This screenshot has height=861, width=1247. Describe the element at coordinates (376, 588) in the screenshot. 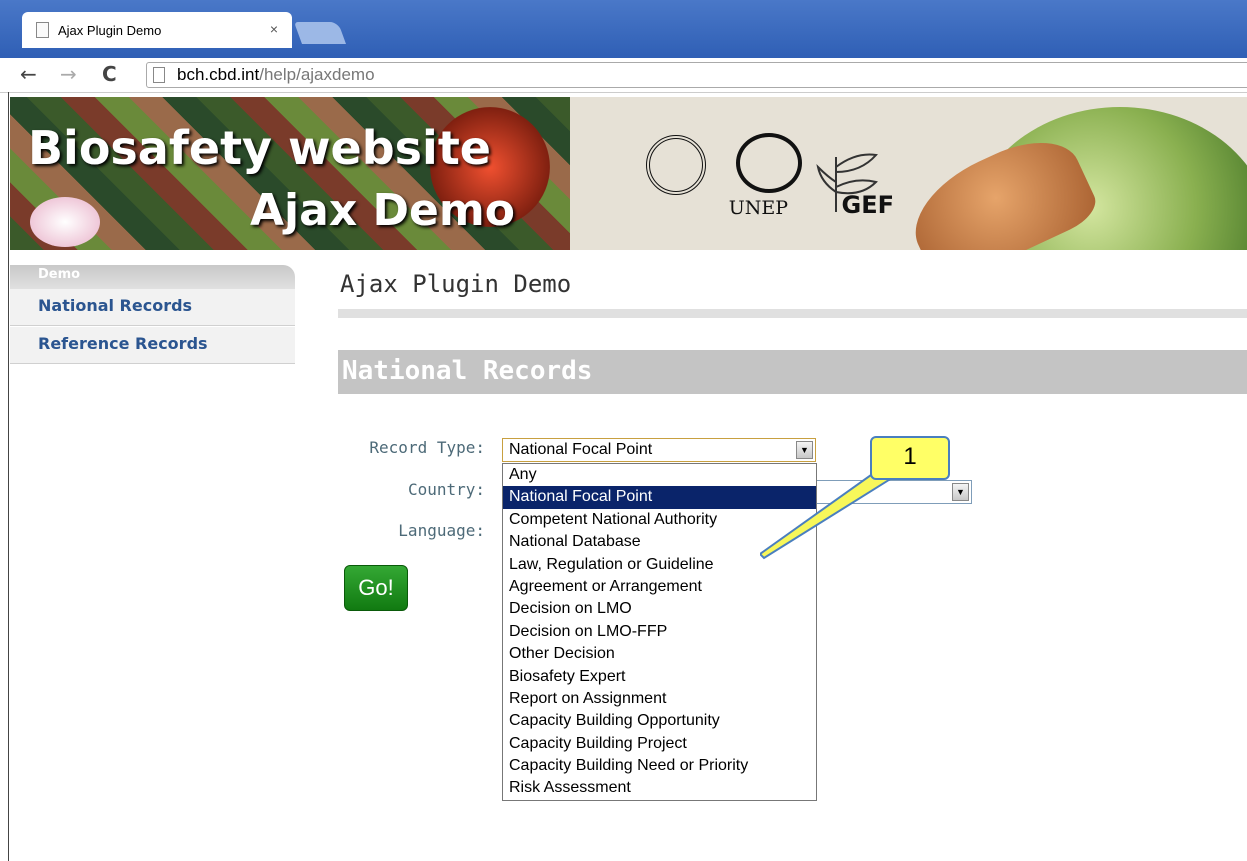

I see `go-button: Go!` at that location.